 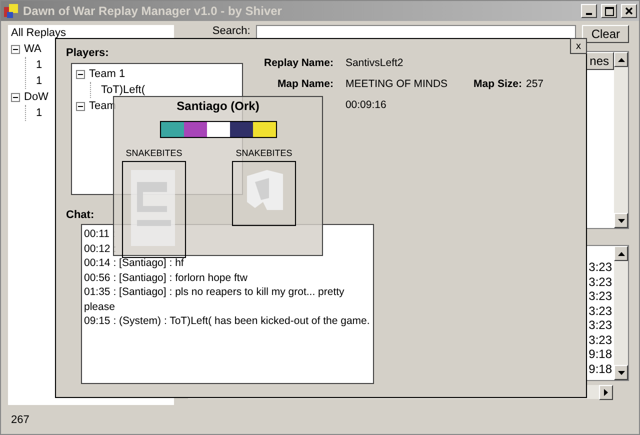 I want to click on window-title: Dawn of War Replay Manager v1.0 - by Shiver, so click(x=153, y=11).